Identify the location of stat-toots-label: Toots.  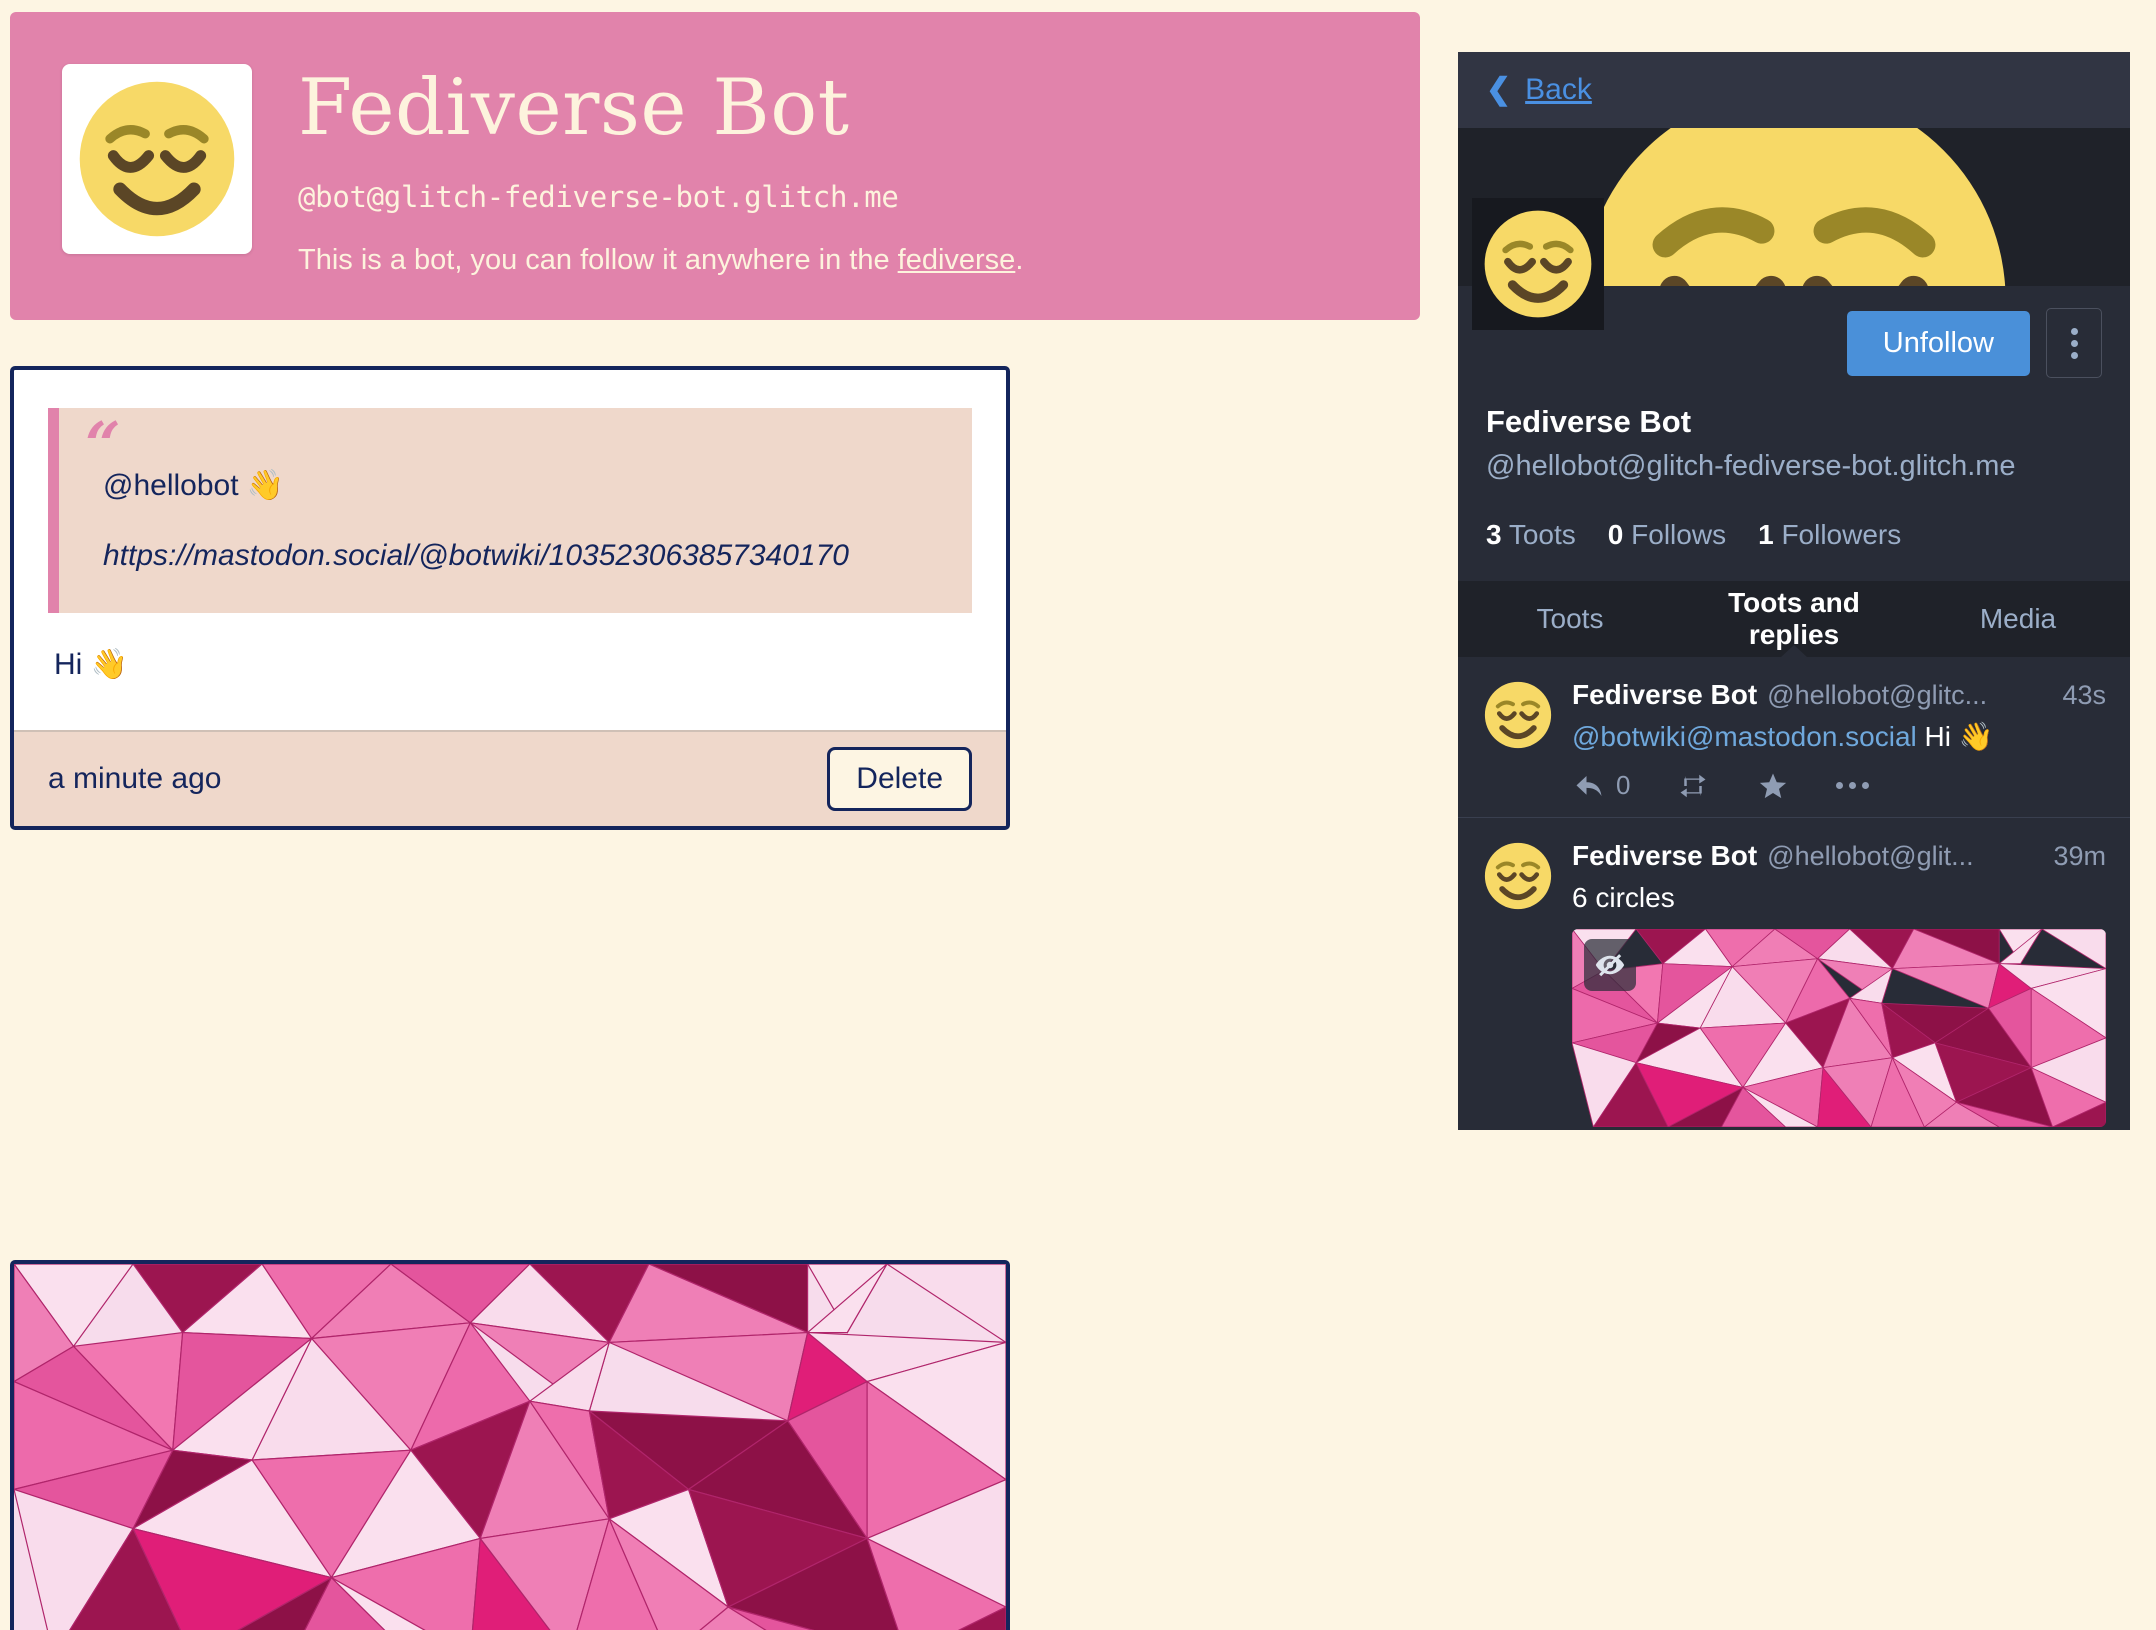
(1542, 534).